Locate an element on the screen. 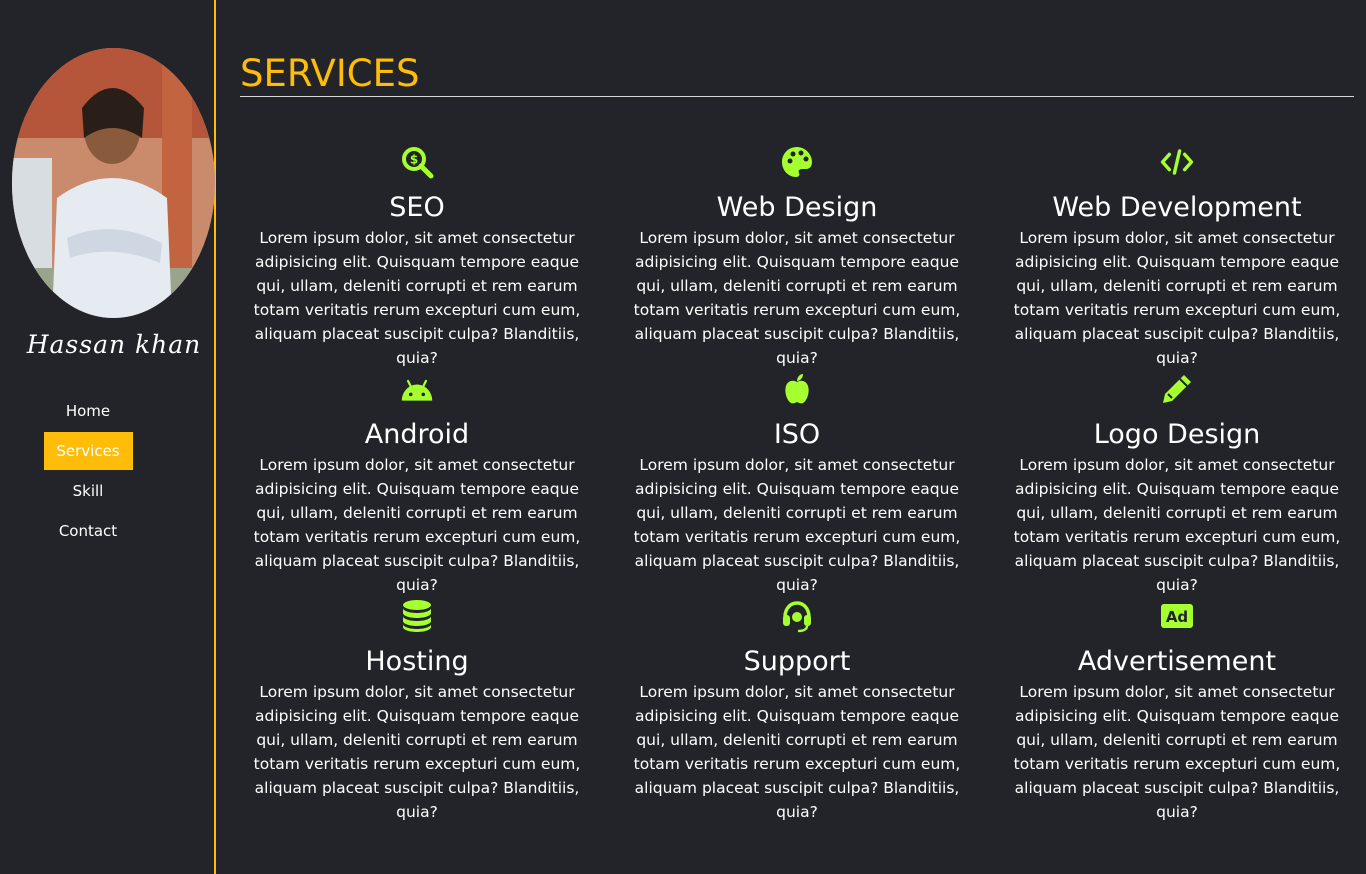  pencil-icon is located at coordinates (1177, 389).